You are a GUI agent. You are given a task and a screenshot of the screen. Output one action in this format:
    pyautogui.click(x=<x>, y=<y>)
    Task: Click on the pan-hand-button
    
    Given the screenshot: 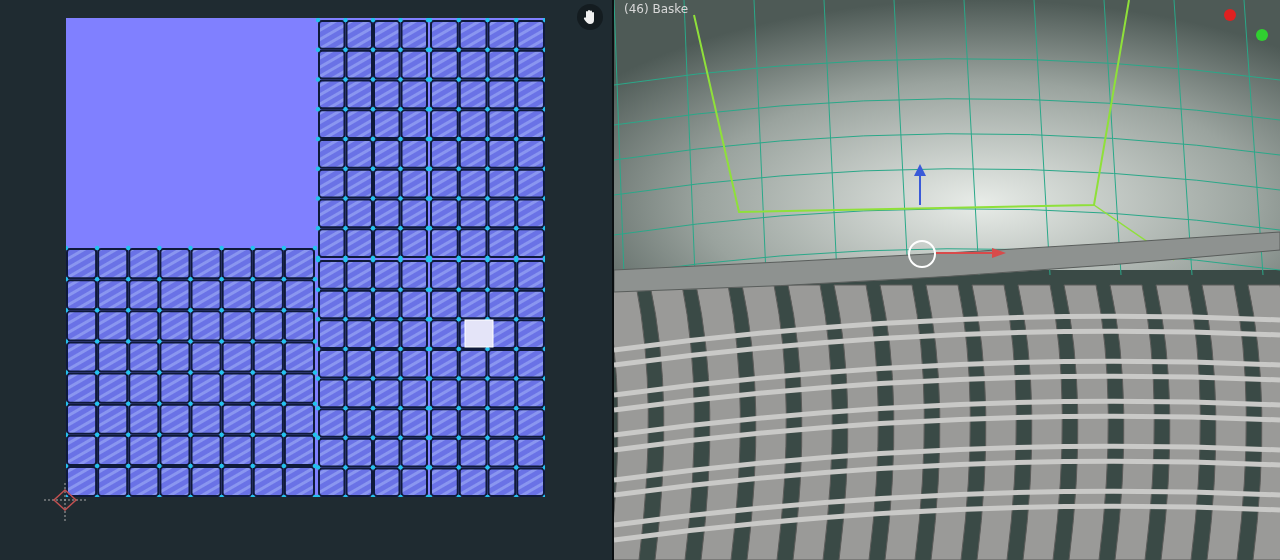 What is the action you would take?
    pyautogui.click(x=590, y=17)
    